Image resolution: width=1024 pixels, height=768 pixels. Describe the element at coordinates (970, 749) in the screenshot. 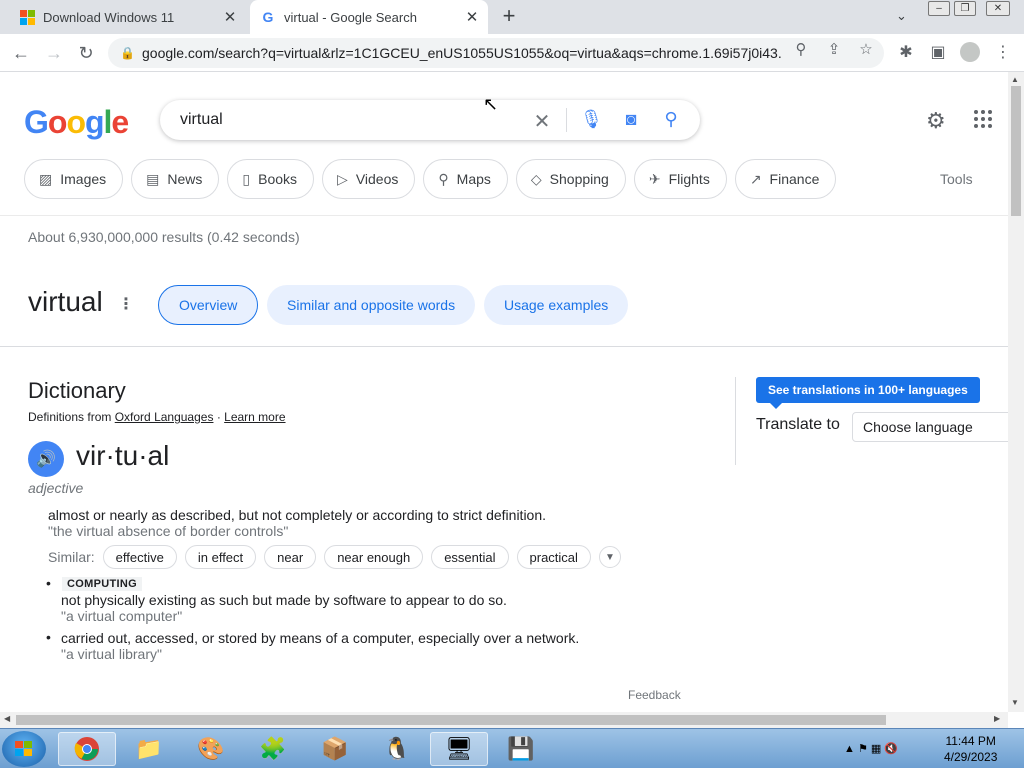

I see `taskbar-clock: 11:44 PM 4/29/2023` at that location.